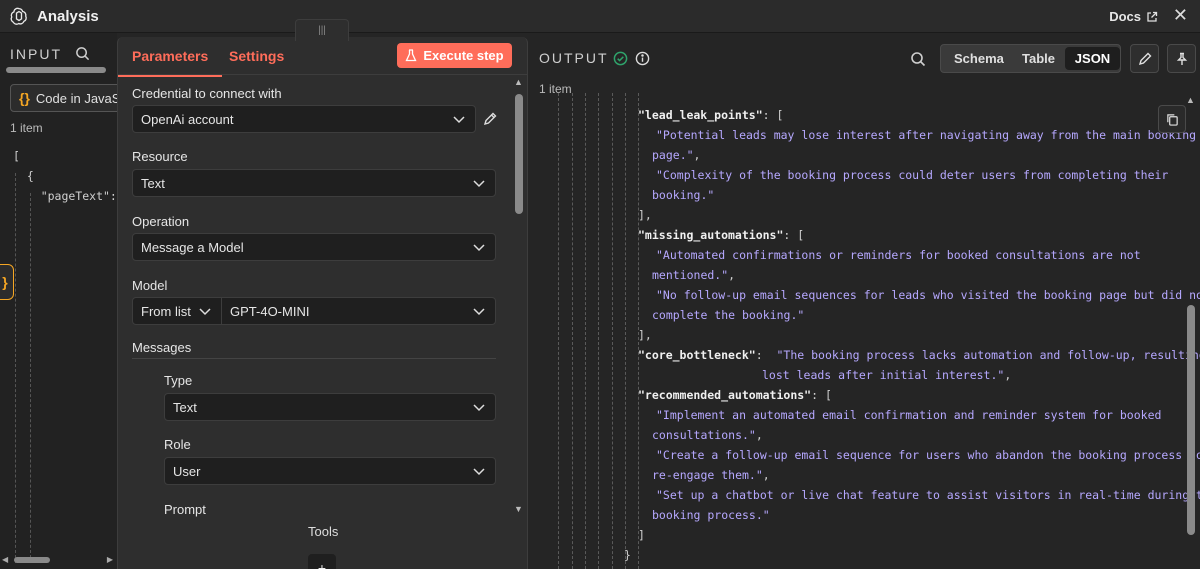  I want to click on input-header: INPUT, so click(36, 54).